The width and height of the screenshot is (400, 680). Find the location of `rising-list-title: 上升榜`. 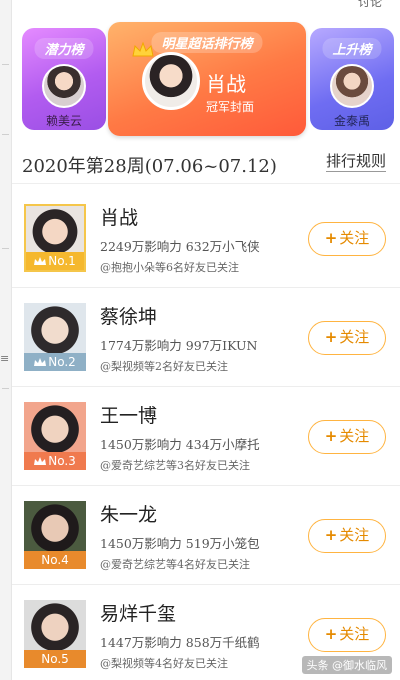

rising-list-title: 上升榜 is located at coordinates (352, 48).